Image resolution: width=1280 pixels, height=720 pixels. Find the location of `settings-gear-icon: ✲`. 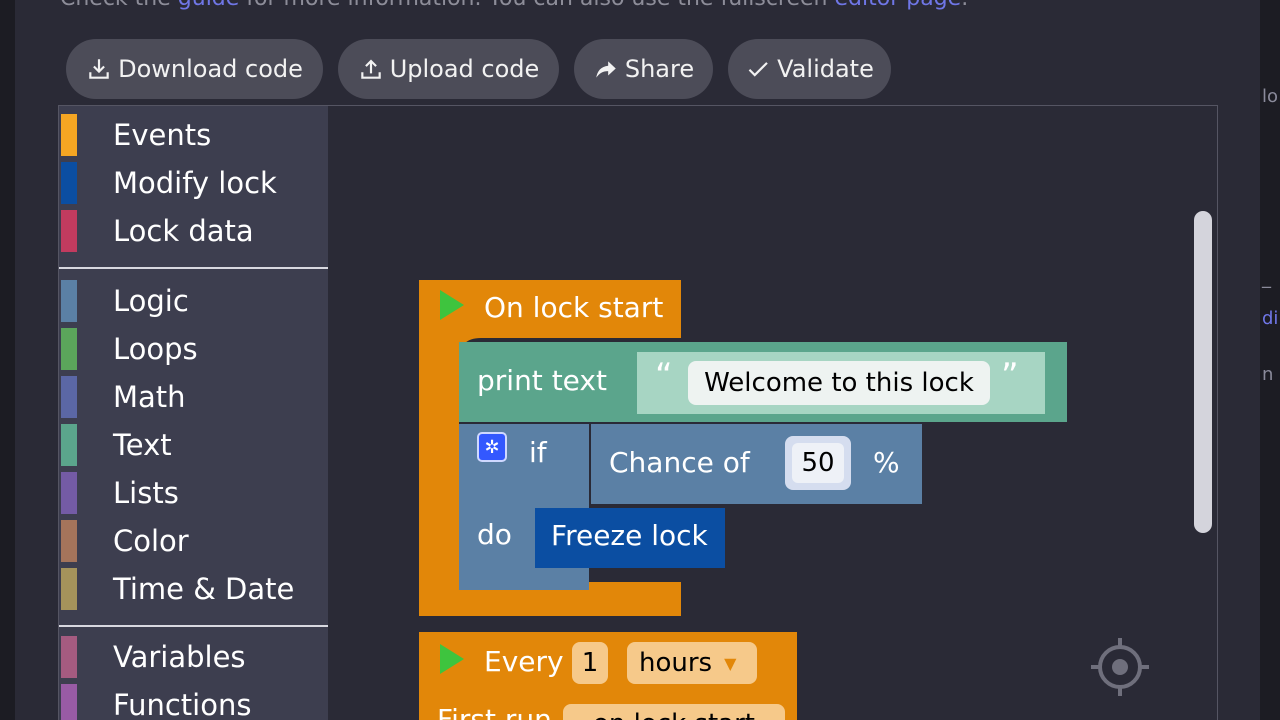

settings-gear-icon: ✲ is located at coordinates (492, 447).